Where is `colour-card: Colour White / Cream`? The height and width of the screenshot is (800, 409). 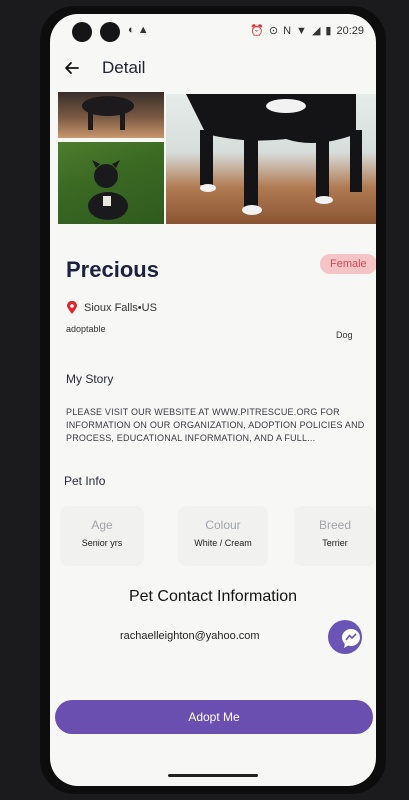 colour-card: Colour White / Cream is located at coordinates (223, 536).